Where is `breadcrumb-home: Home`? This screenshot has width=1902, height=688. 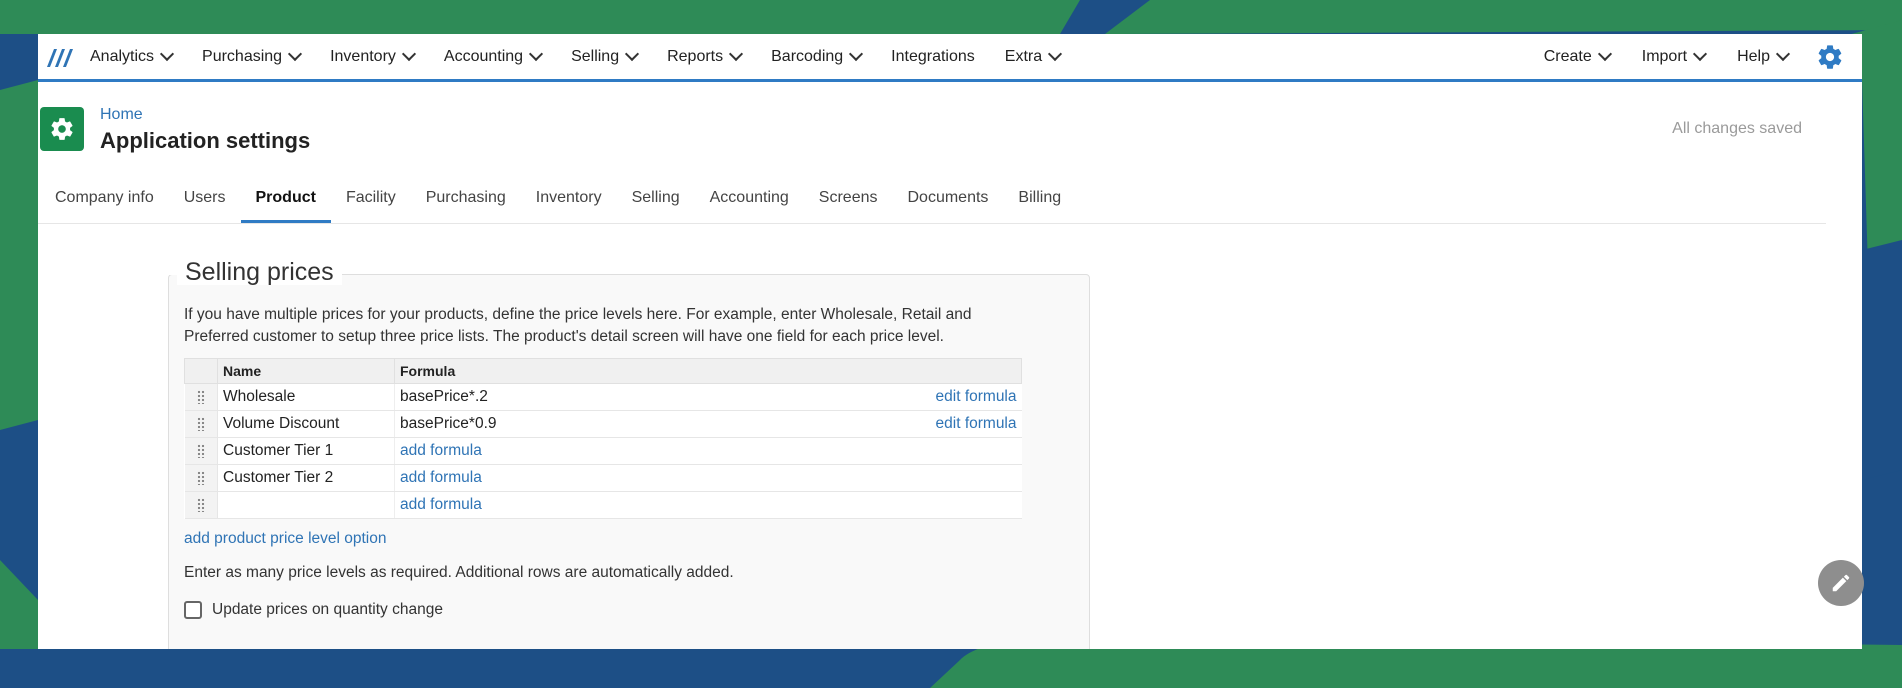 breadcrumb-home: Home is located at coordinates (121, 115).